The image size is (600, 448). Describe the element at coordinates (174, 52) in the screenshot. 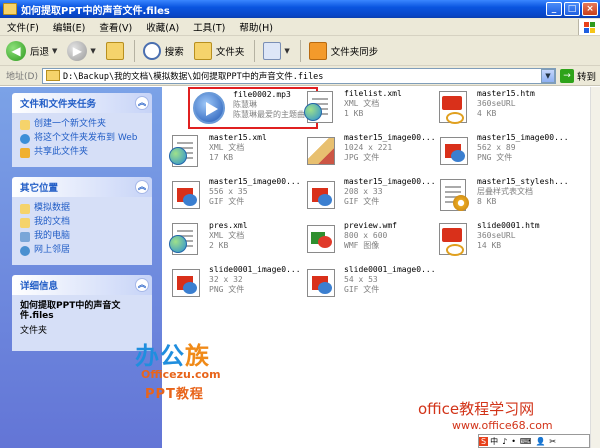

I see `search-label: 搜索` at that location.